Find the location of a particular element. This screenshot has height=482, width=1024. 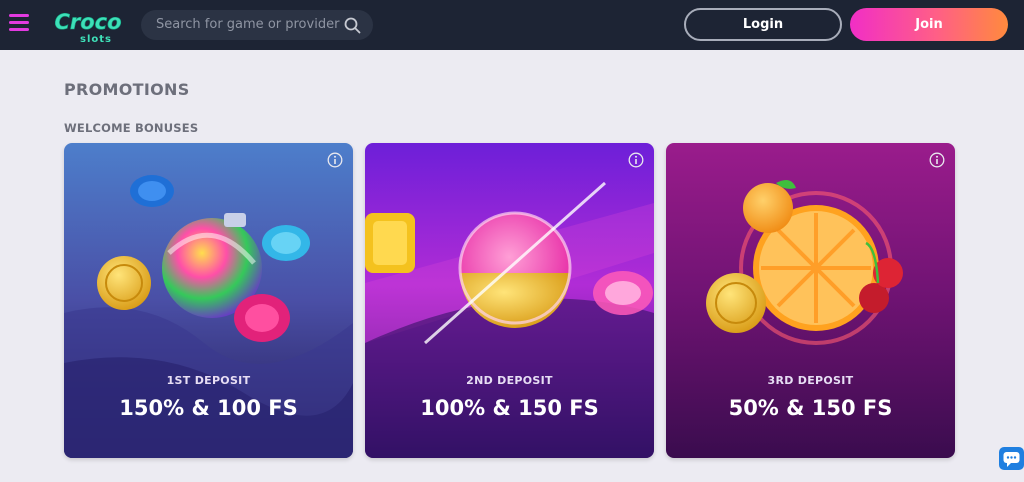

deposit-label: 3RD DEPOSIT is located at coordinates (810, 380).